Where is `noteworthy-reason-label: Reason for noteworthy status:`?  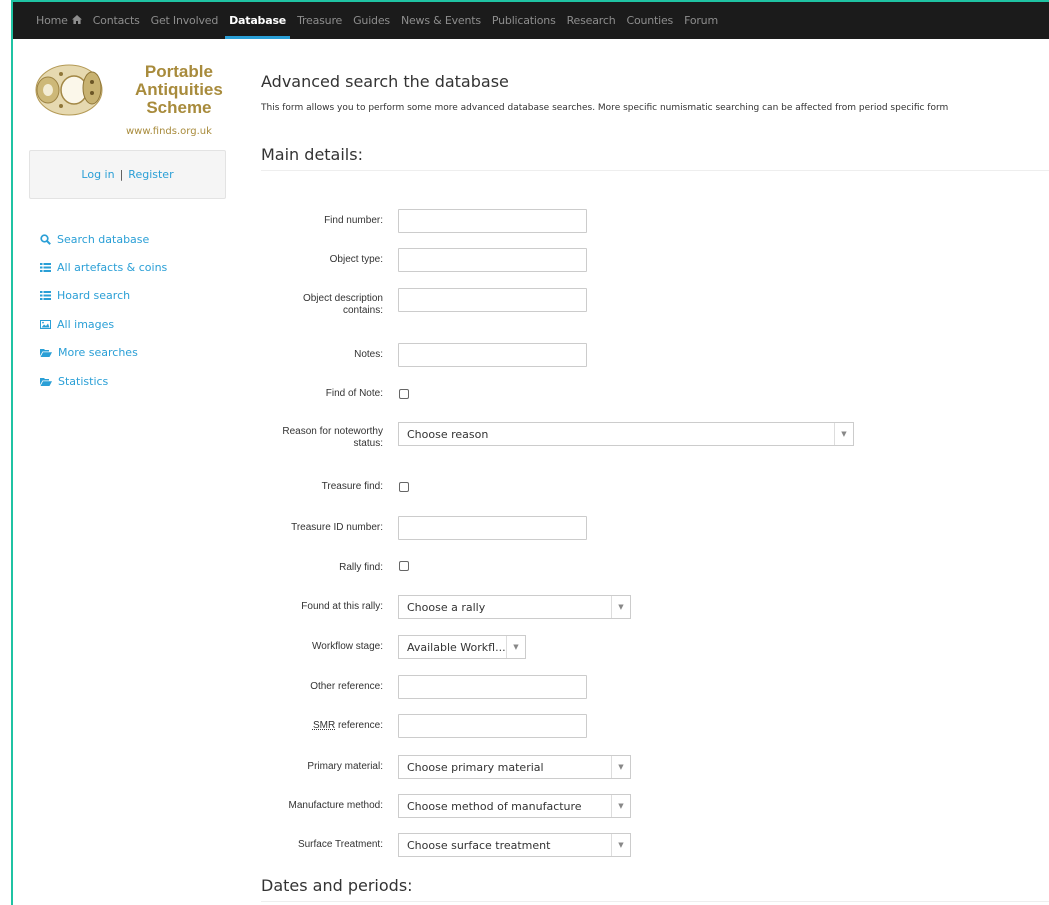
noteworthy-reason-label: Reason for noteworthy status: is located at coordinates (318, 438).